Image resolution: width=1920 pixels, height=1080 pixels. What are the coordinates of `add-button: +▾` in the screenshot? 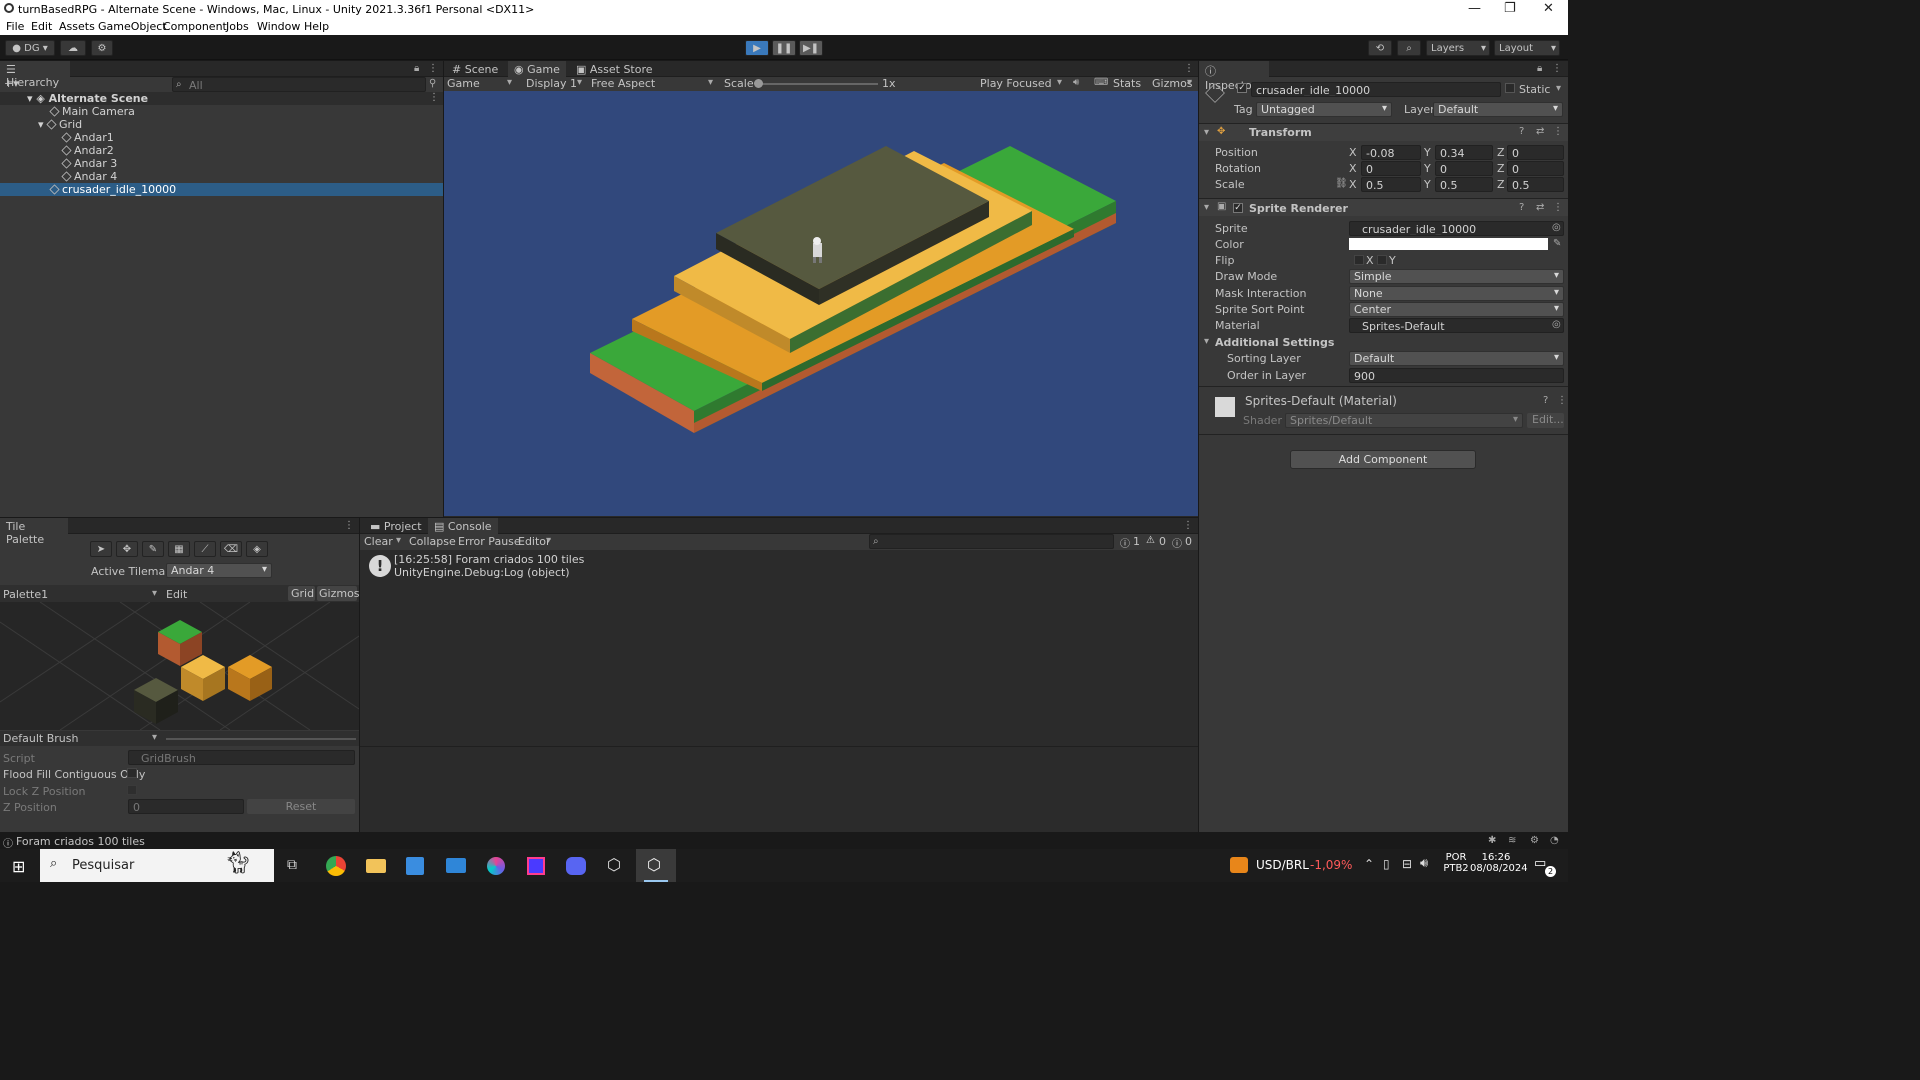 It's located at (14, 84).